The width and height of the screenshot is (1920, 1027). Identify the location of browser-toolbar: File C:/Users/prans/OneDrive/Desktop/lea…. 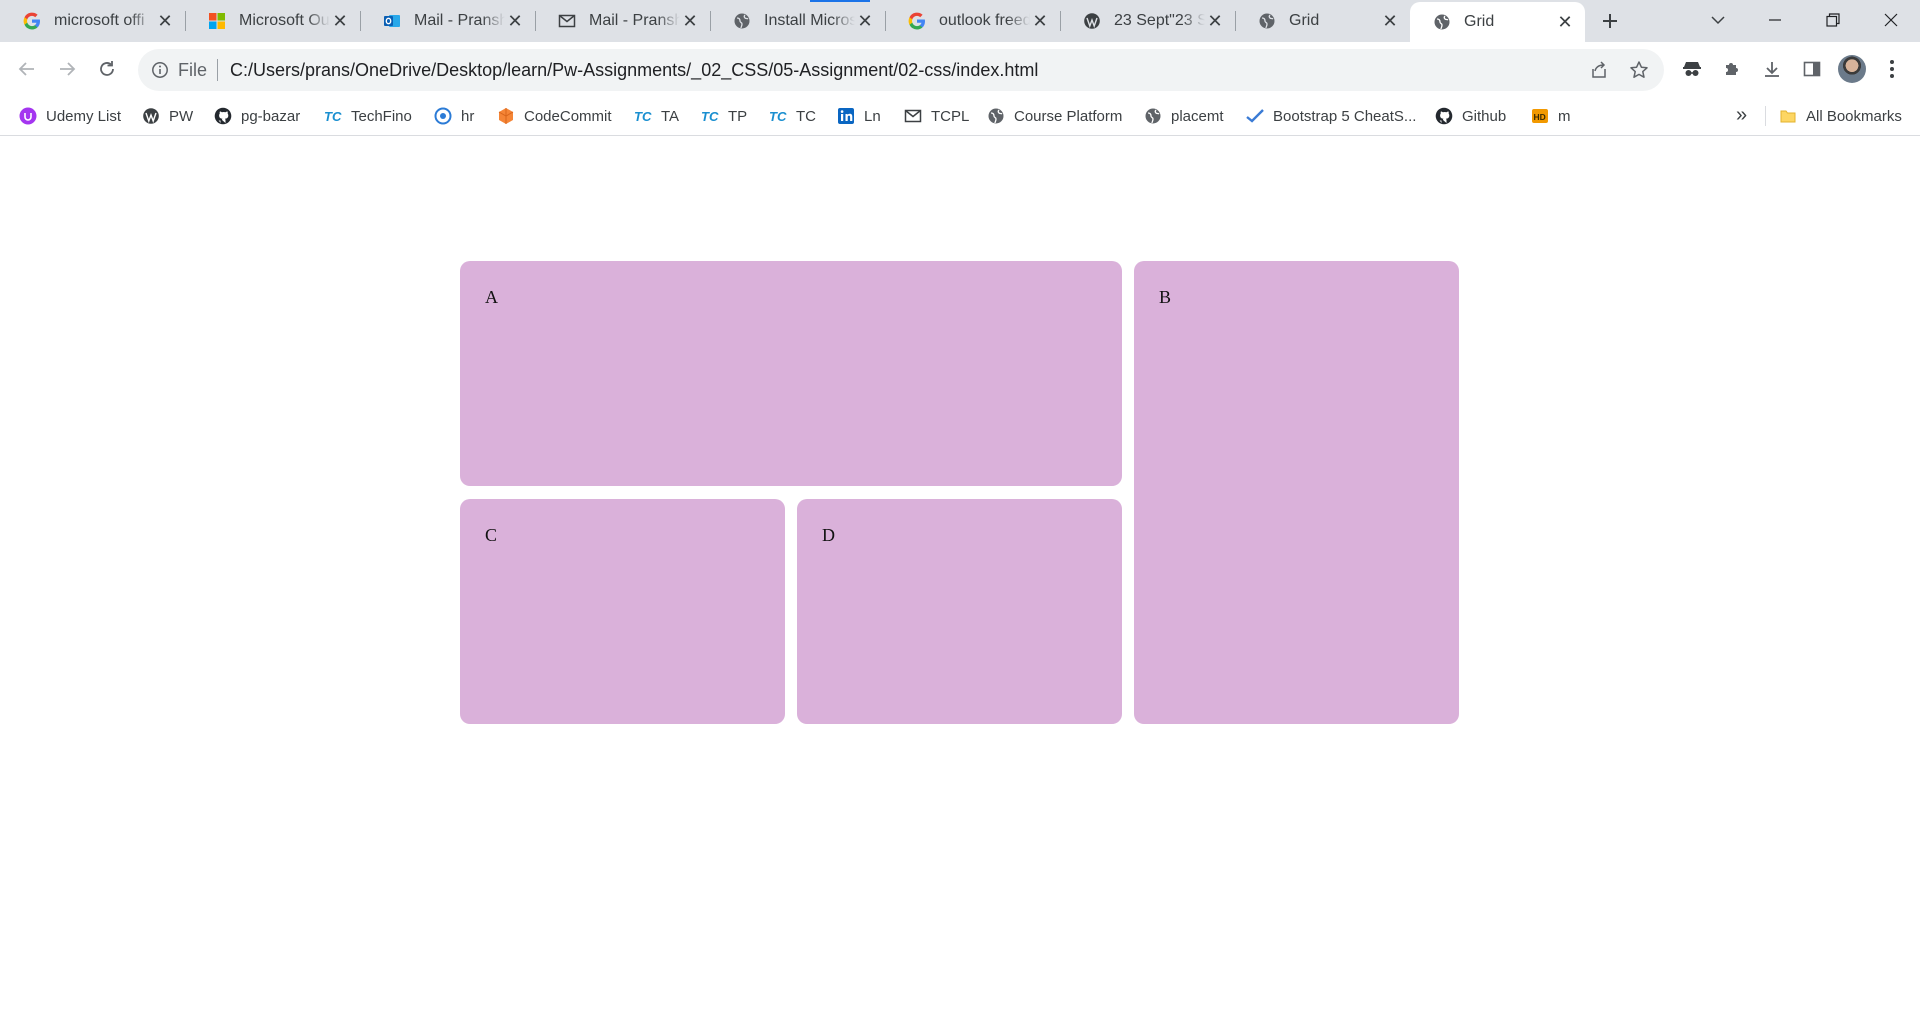
(960, 69).